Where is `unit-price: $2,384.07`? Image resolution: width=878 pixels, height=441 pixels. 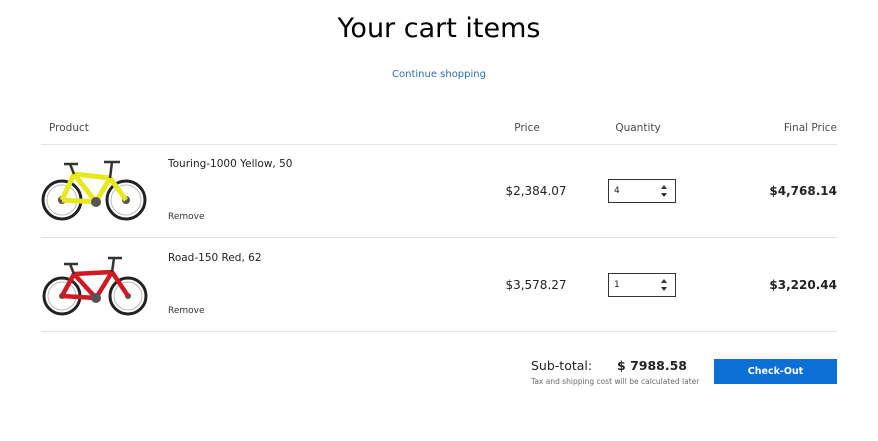
unit-price: $2,384.07 is located at coordinates (536, 191).